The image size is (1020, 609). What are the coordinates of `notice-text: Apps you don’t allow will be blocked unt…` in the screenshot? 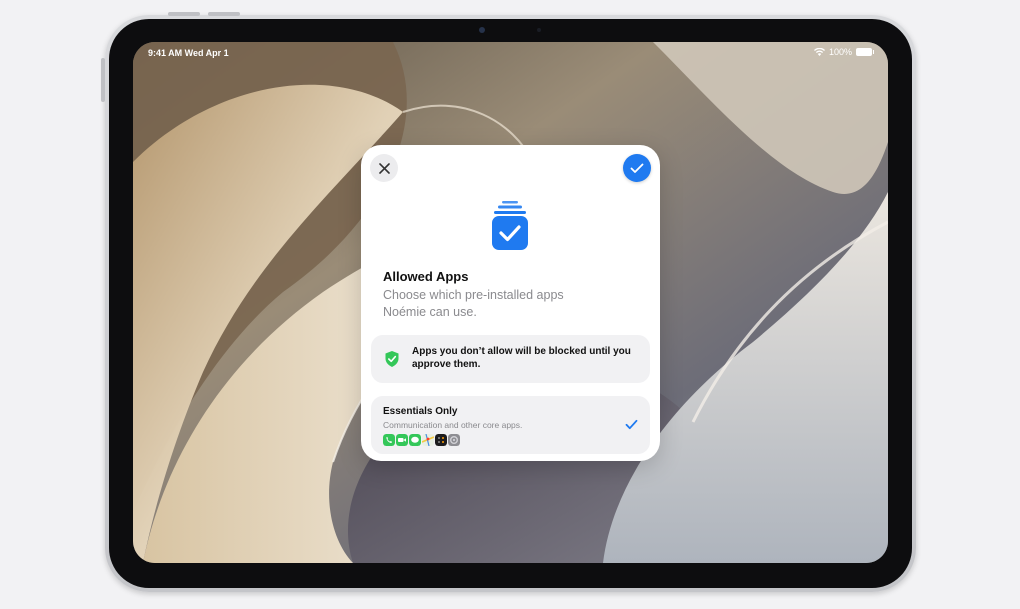 It's located at (521, 358).